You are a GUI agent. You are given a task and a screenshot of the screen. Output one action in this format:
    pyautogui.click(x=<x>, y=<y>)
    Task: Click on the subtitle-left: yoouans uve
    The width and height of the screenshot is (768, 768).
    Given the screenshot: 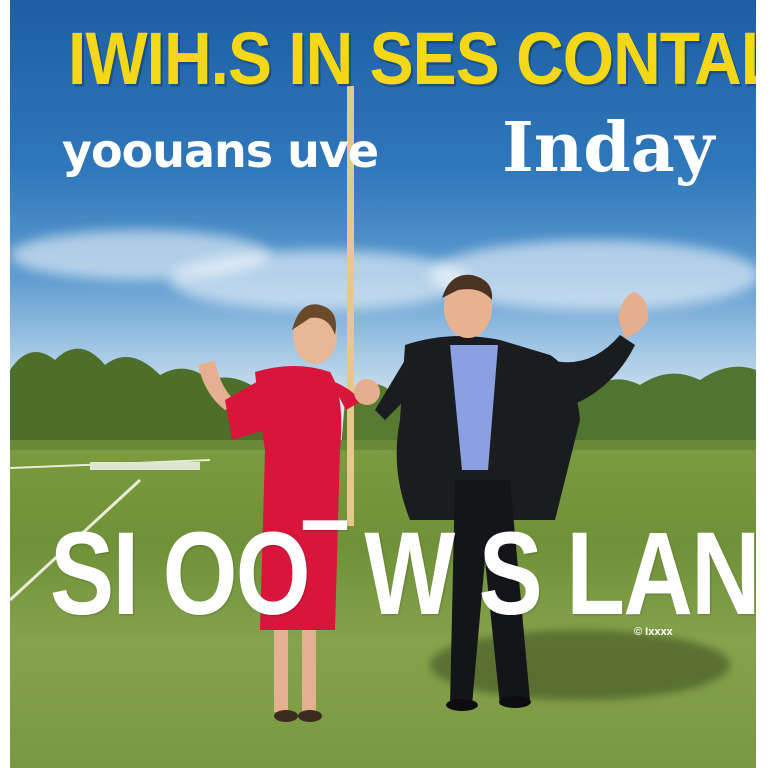 What is the action you would take?
    pyautogui.click(x=220, y=151)
    